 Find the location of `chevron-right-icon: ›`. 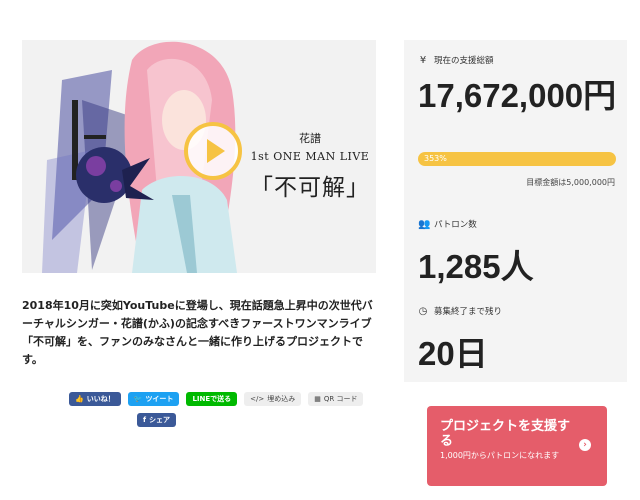

chevron-right-icon: › is located at coordinates (585, 445).